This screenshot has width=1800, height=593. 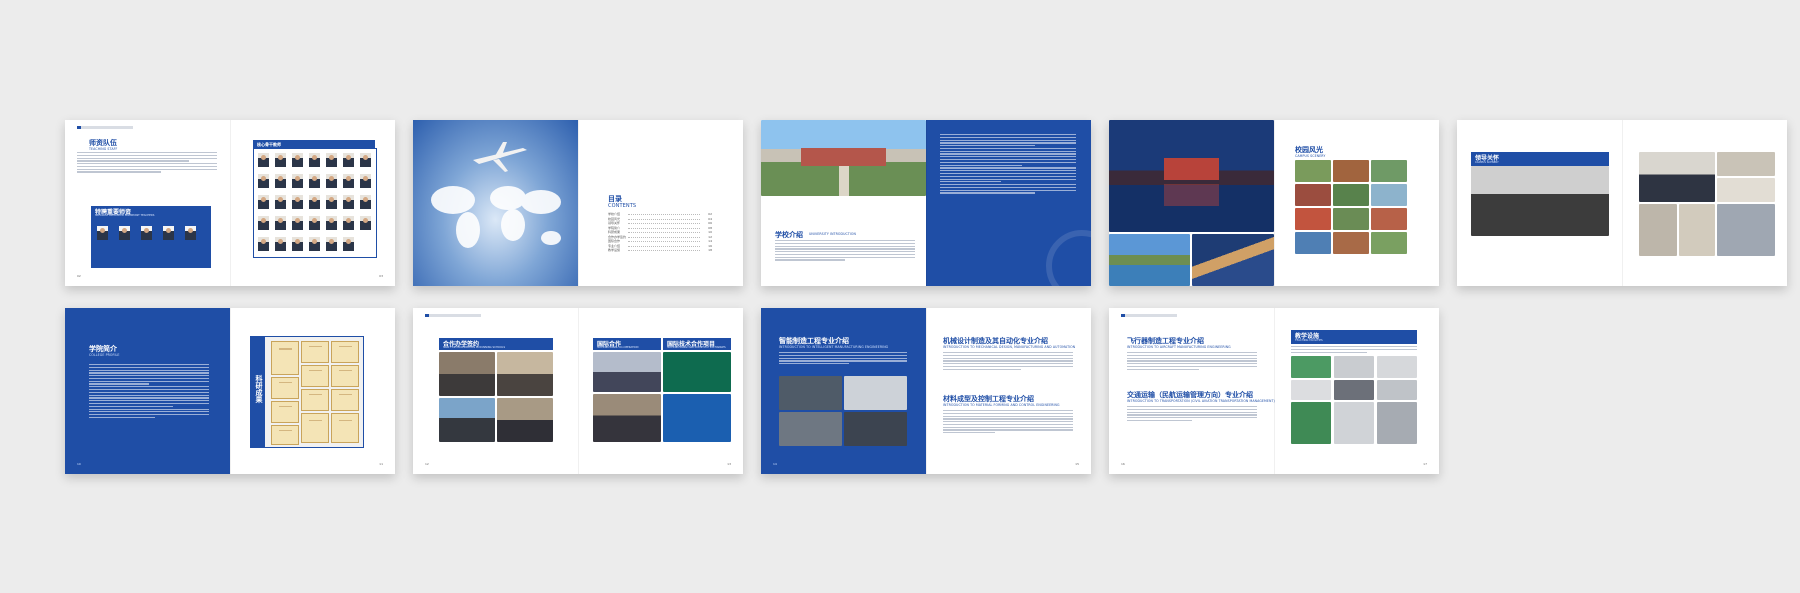 I want to click on research-side-bar: 科研成果, so click(x=258, y=392).